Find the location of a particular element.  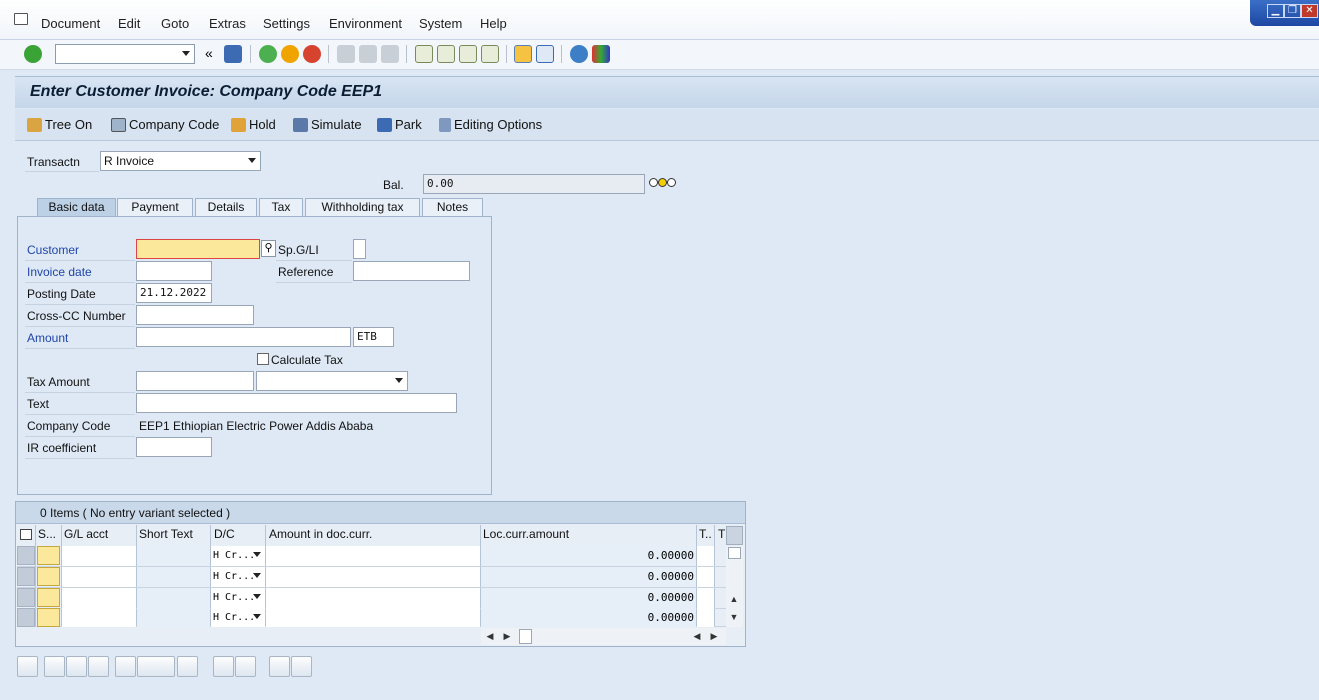

column-settings-button is located at coordinates (734, 535).